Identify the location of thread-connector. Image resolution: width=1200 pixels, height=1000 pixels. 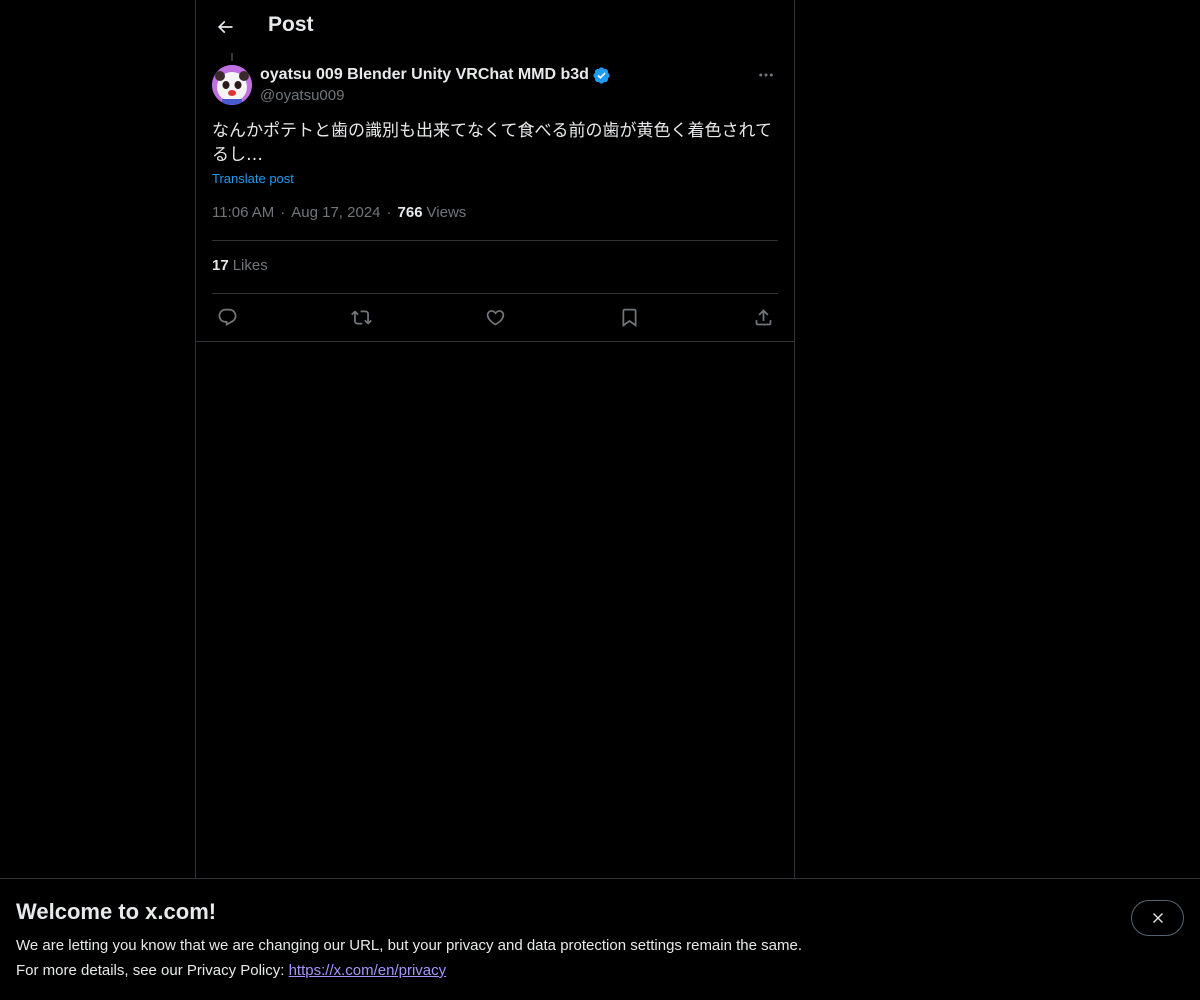
(232, 57).